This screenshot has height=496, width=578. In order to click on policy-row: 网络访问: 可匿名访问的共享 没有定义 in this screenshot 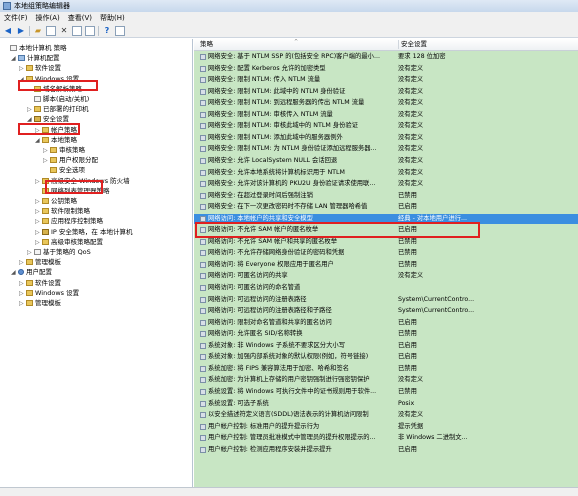, I will do `click(386, 276)`.